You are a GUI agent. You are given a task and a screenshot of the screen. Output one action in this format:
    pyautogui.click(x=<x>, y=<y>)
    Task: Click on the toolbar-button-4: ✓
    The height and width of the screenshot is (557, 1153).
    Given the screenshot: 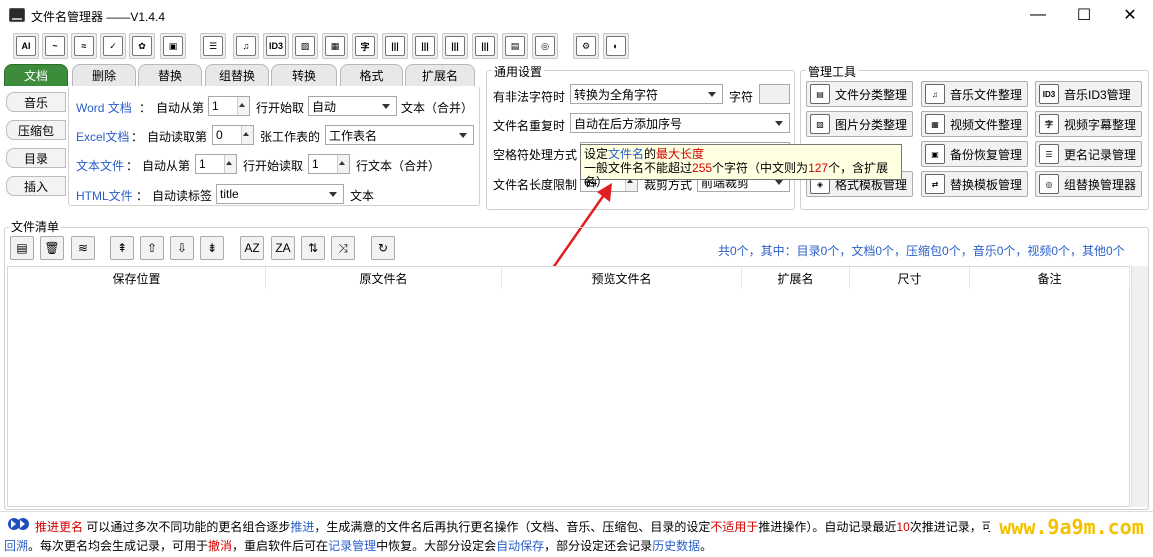 What is the action you would take?
    pyautogui.click(x=113, y=46)
    